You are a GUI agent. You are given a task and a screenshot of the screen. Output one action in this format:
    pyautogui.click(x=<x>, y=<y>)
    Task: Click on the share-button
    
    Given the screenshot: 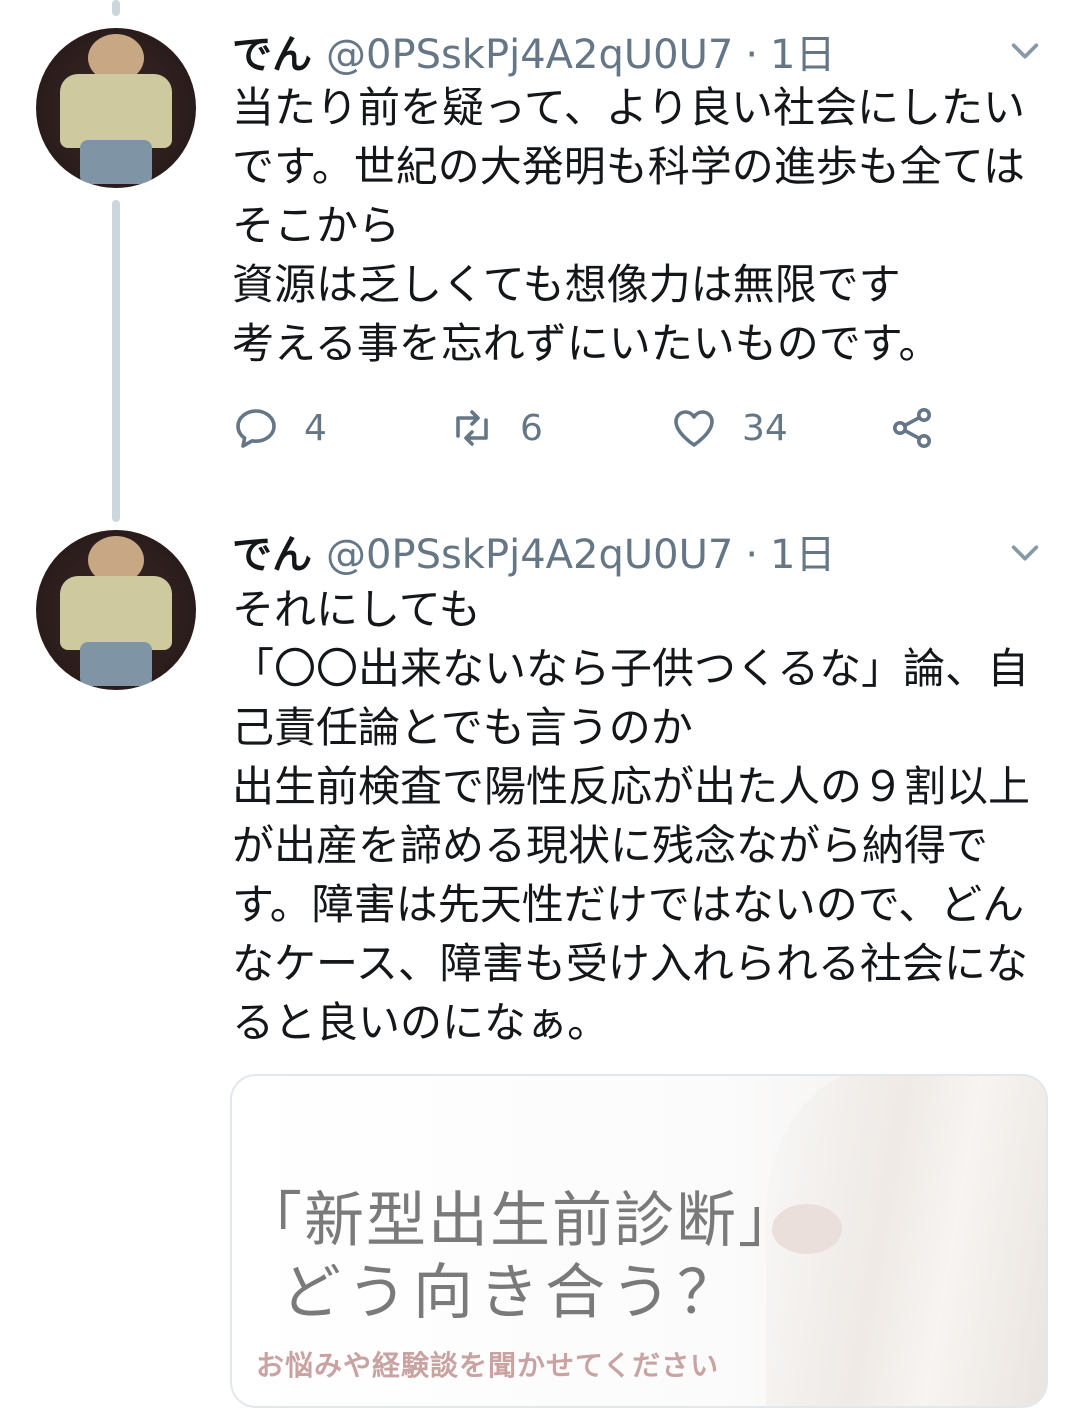 What is the action you would take?
    pyautogui.click(x=924, y=428)
    